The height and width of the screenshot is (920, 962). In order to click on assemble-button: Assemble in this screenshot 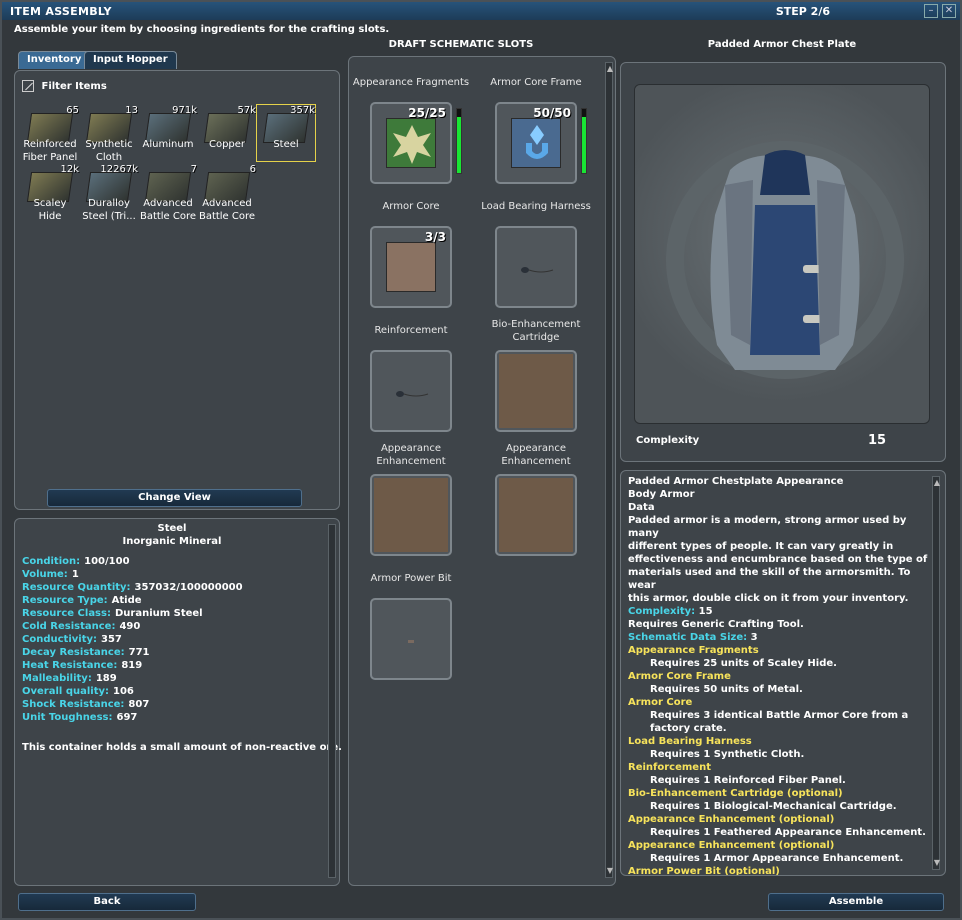, I will do `click(856, 902)`.